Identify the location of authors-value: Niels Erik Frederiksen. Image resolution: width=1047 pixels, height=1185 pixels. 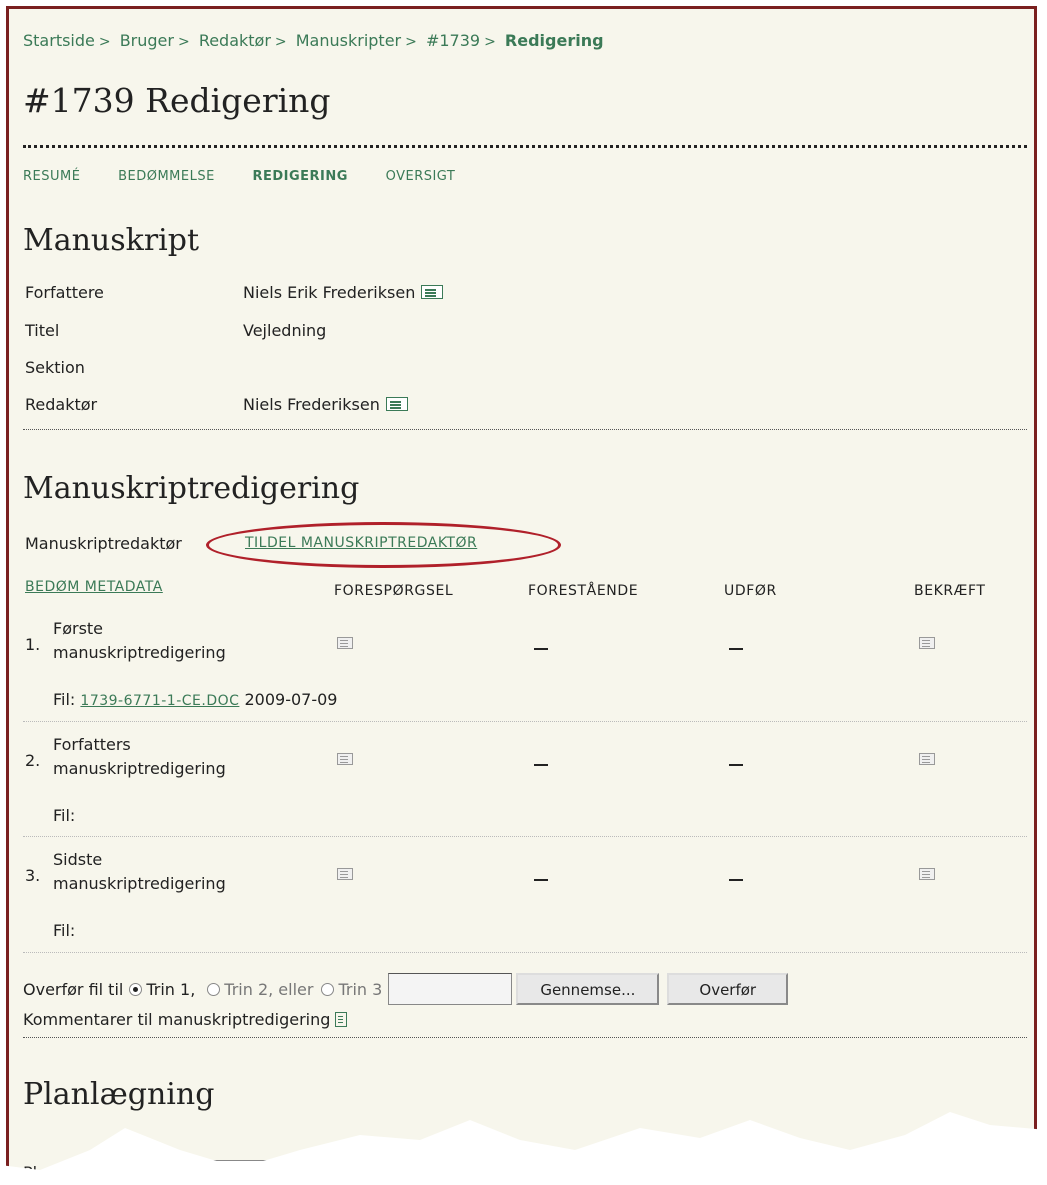
(343, 292).